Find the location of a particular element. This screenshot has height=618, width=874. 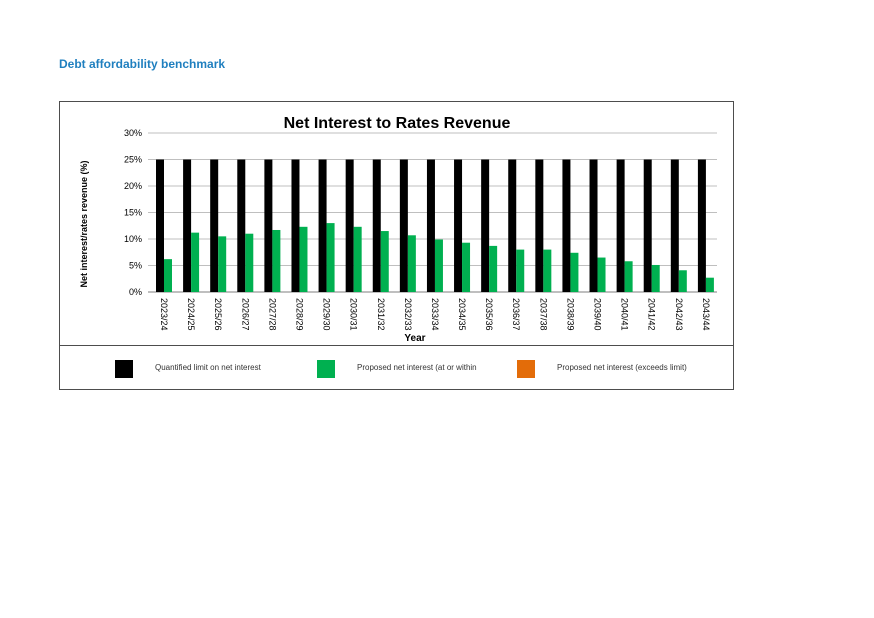

x-tick-label: 2041/42 is located at coordinates (652, 314).